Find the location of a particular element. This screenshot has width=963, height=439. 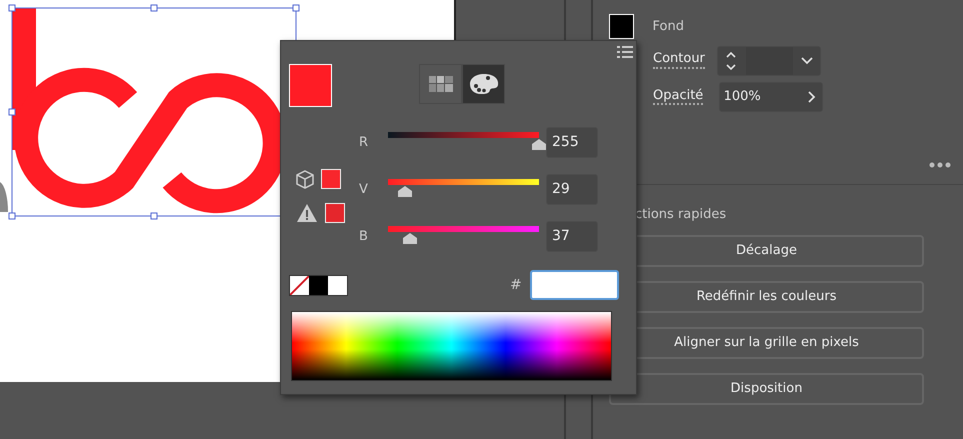

fill-swatch is located at coordinates (621, 26).